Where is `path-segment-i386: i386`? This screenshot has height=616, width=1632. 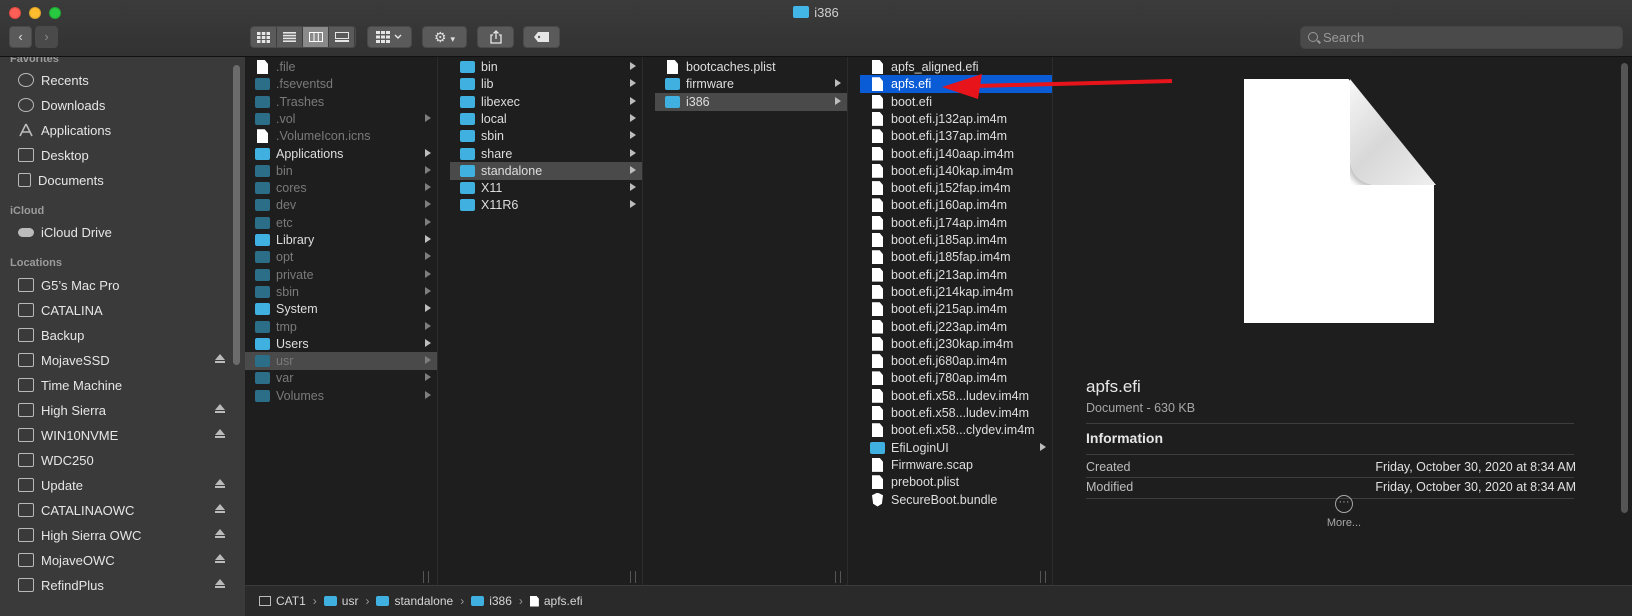
path-segment-i386: i386 is located at coordinates (491, 601).